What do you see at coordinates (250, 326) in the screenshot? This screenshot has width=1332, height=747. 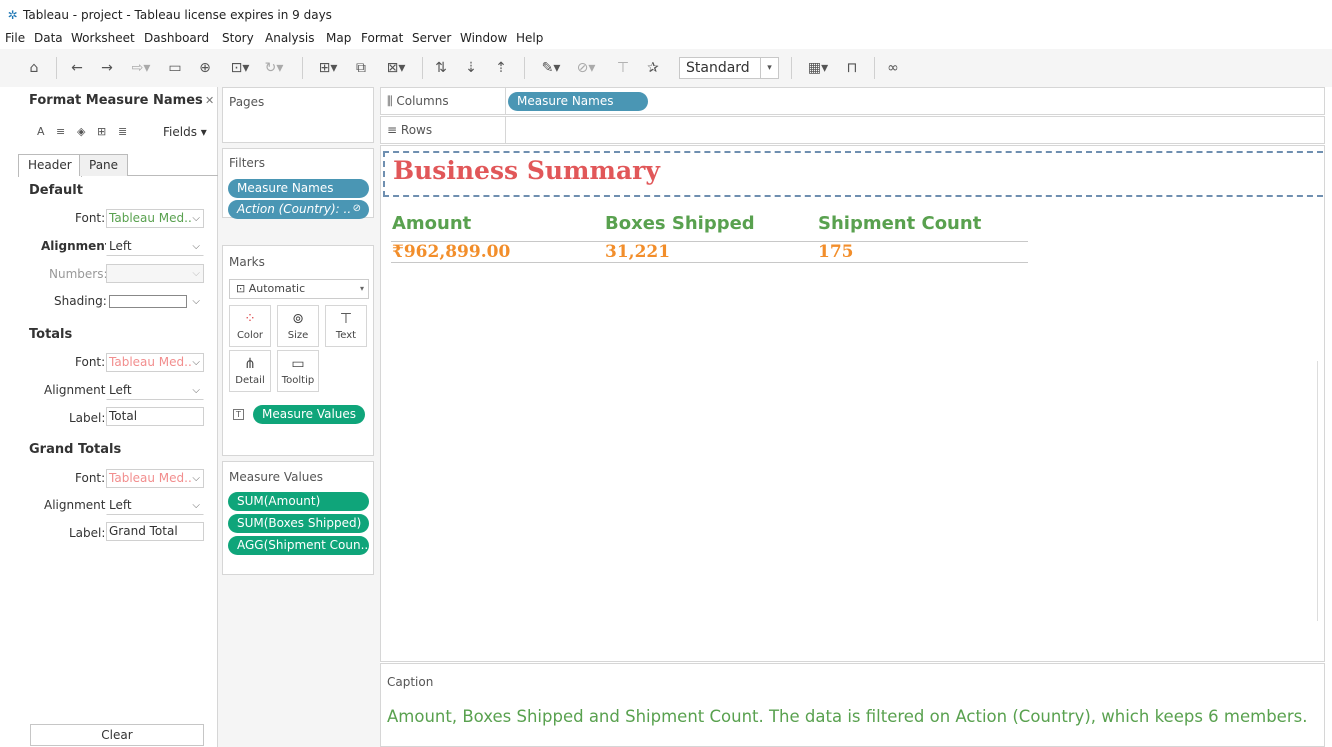 I see `color-button: ⁘ Color` at bounding box center [250, 326].